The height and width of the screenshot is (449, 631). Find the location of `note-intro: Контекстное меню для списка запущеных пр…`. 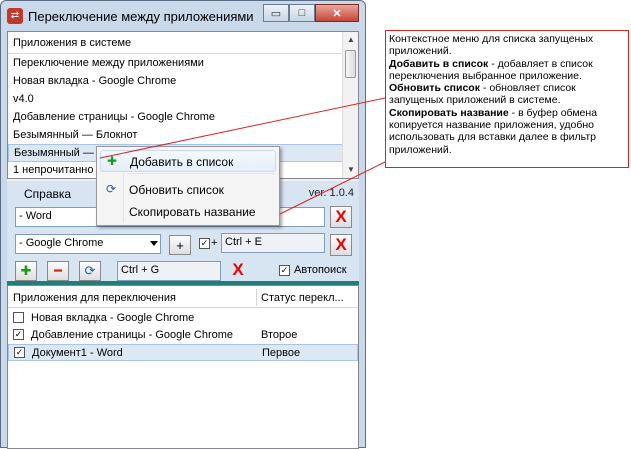

note-intro: Контекстное меню для списка запущеных пр… is located at coordinates (491, 45).